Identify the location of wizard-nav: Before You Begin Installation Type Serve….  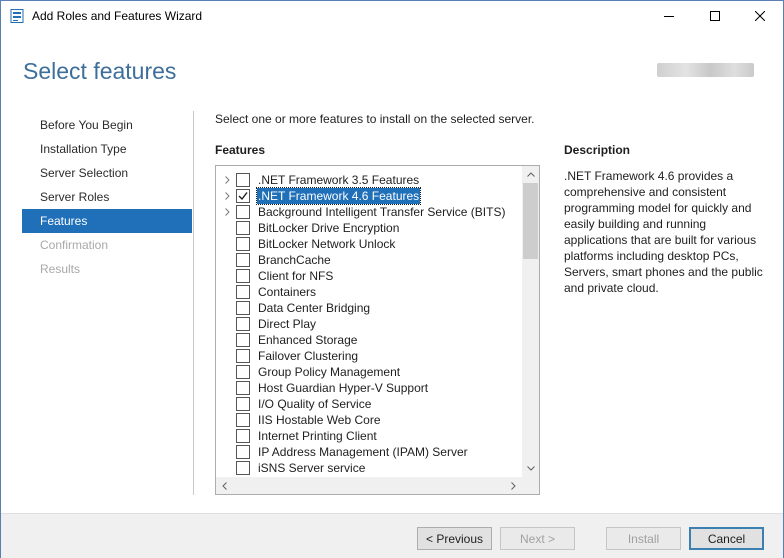
(107, 197).